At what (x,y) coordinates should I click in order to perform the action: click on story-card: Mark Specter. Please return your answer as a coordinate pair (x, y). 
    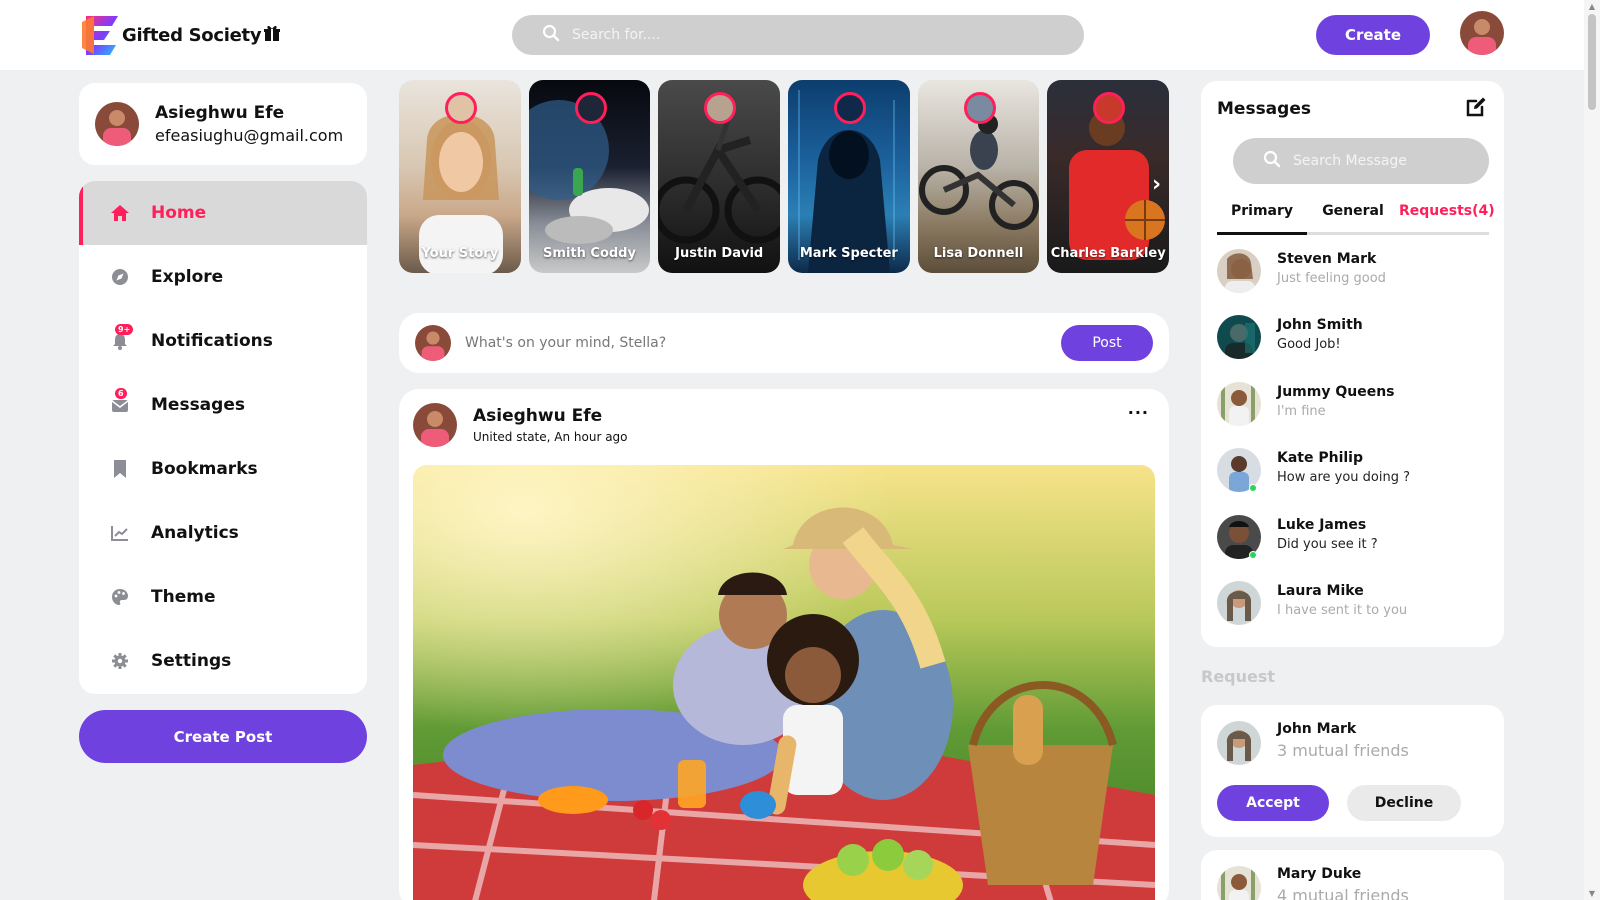
    Looking at the image, I should click on (849, 176).